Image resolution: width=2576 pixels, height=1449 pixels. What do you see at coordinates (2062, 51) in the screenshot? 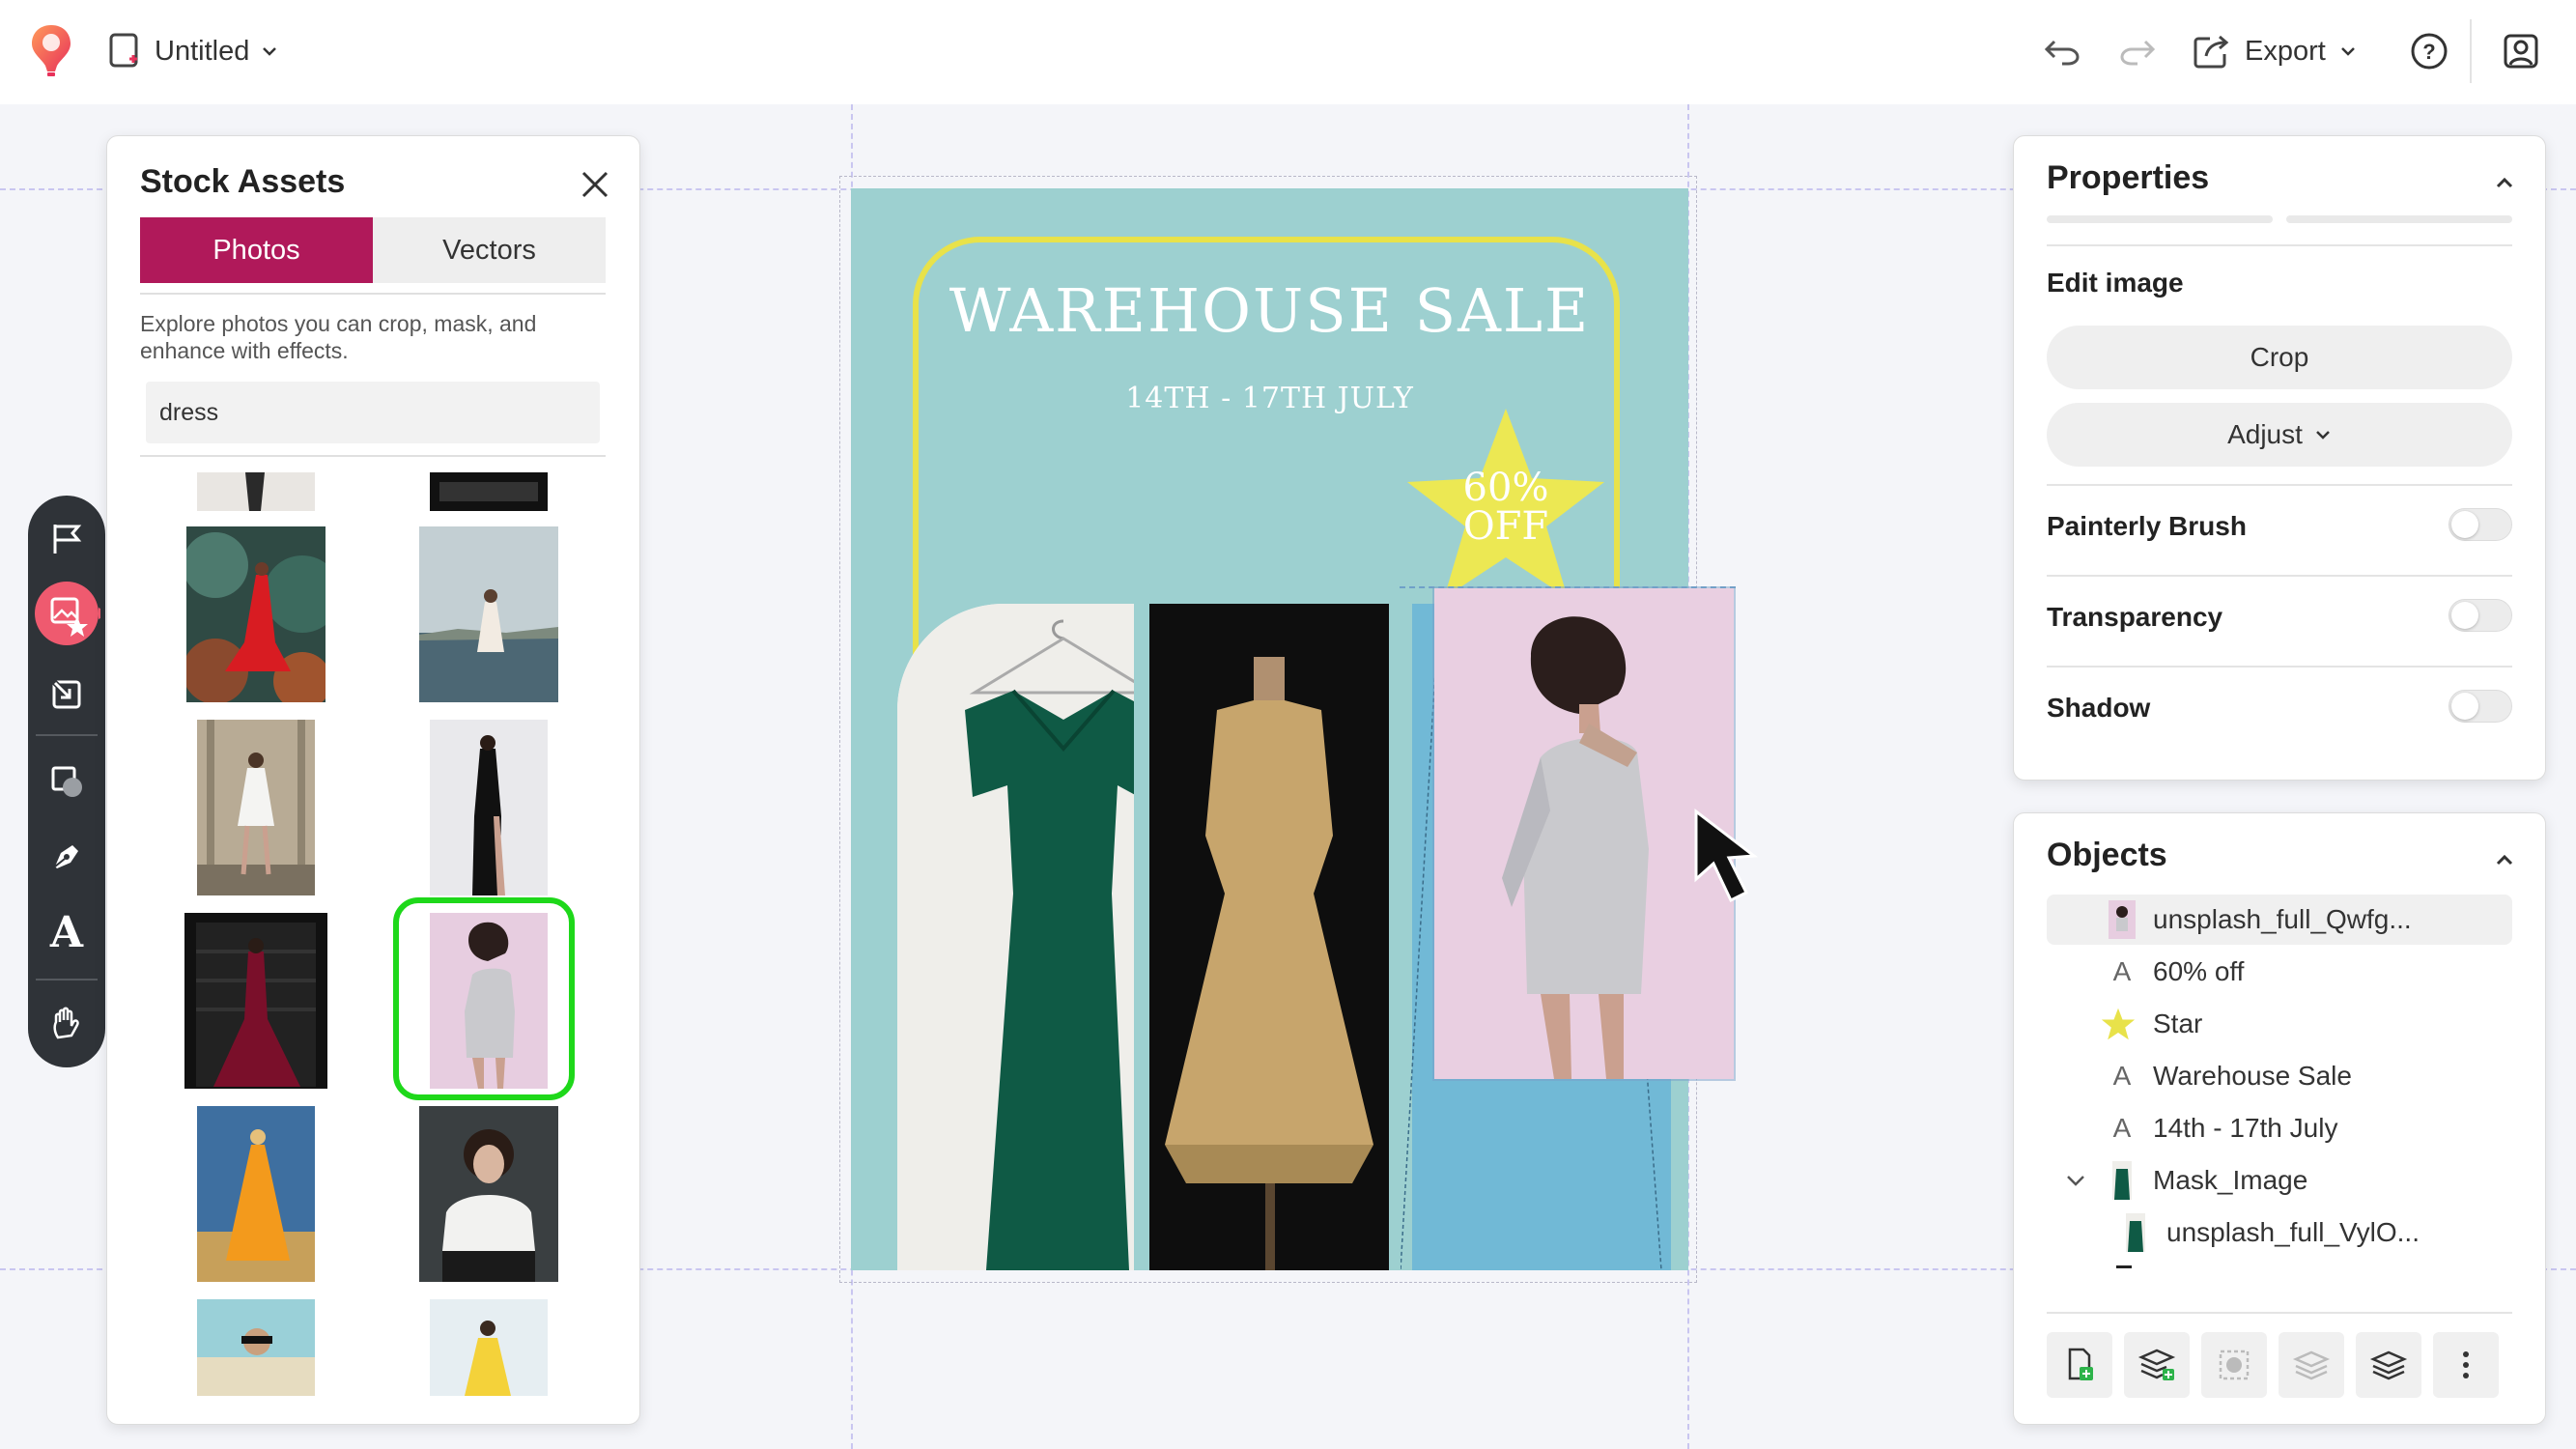
I see `undo-button` at bounding box center [2062, 51].